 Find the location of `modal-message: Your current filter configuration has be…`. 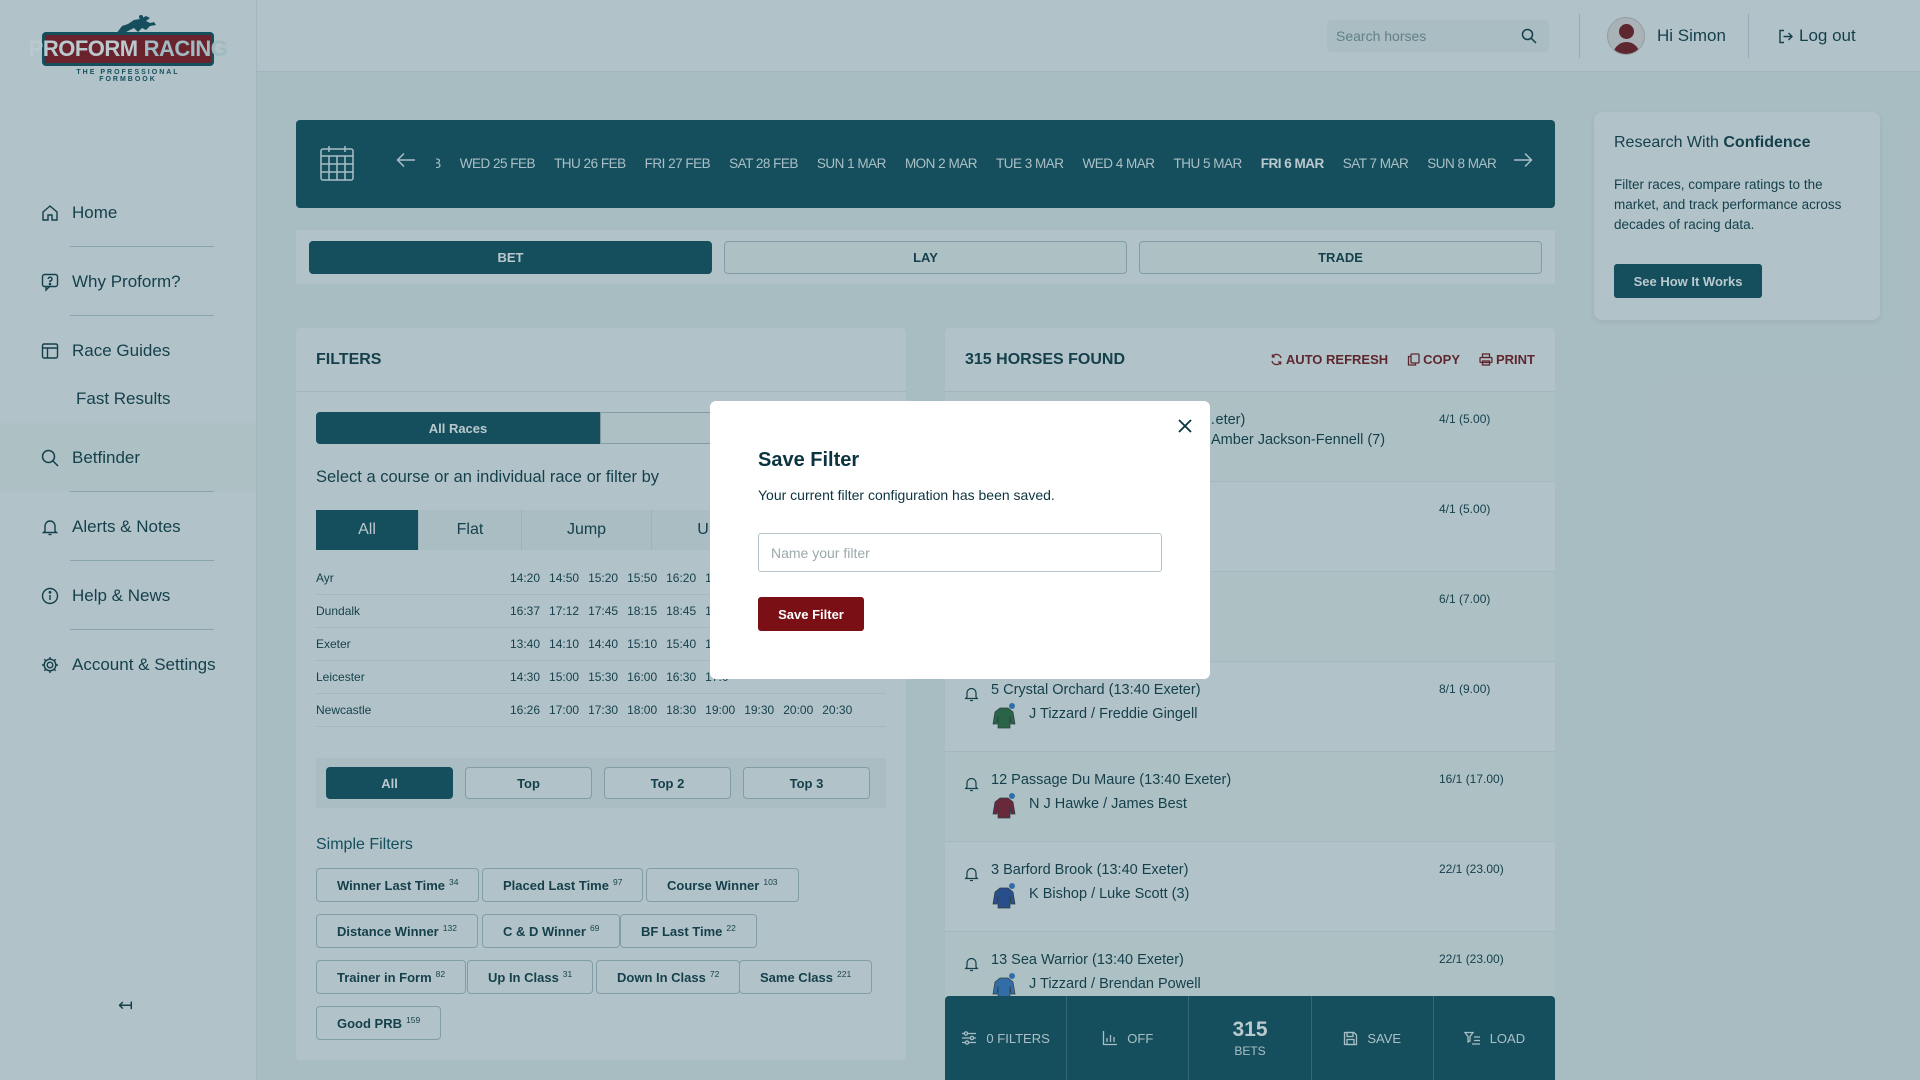

modal-message: Your current filter configuration has be… is located at coordinates (906, 495).